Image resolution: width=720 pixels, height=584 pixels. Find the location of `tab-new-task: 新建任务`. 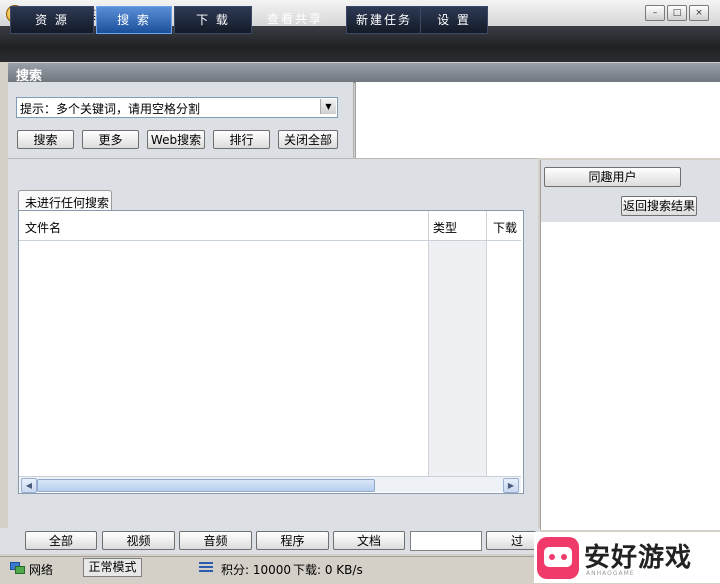

tab-new-task: 新建任务 is located at coordinates (384, 20).